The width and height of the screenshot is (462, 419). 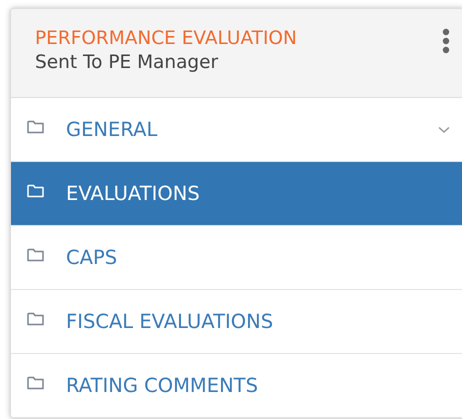 I want to click on card-title: PERFORMANCE EVALUATION, so click(x=166, y=38).